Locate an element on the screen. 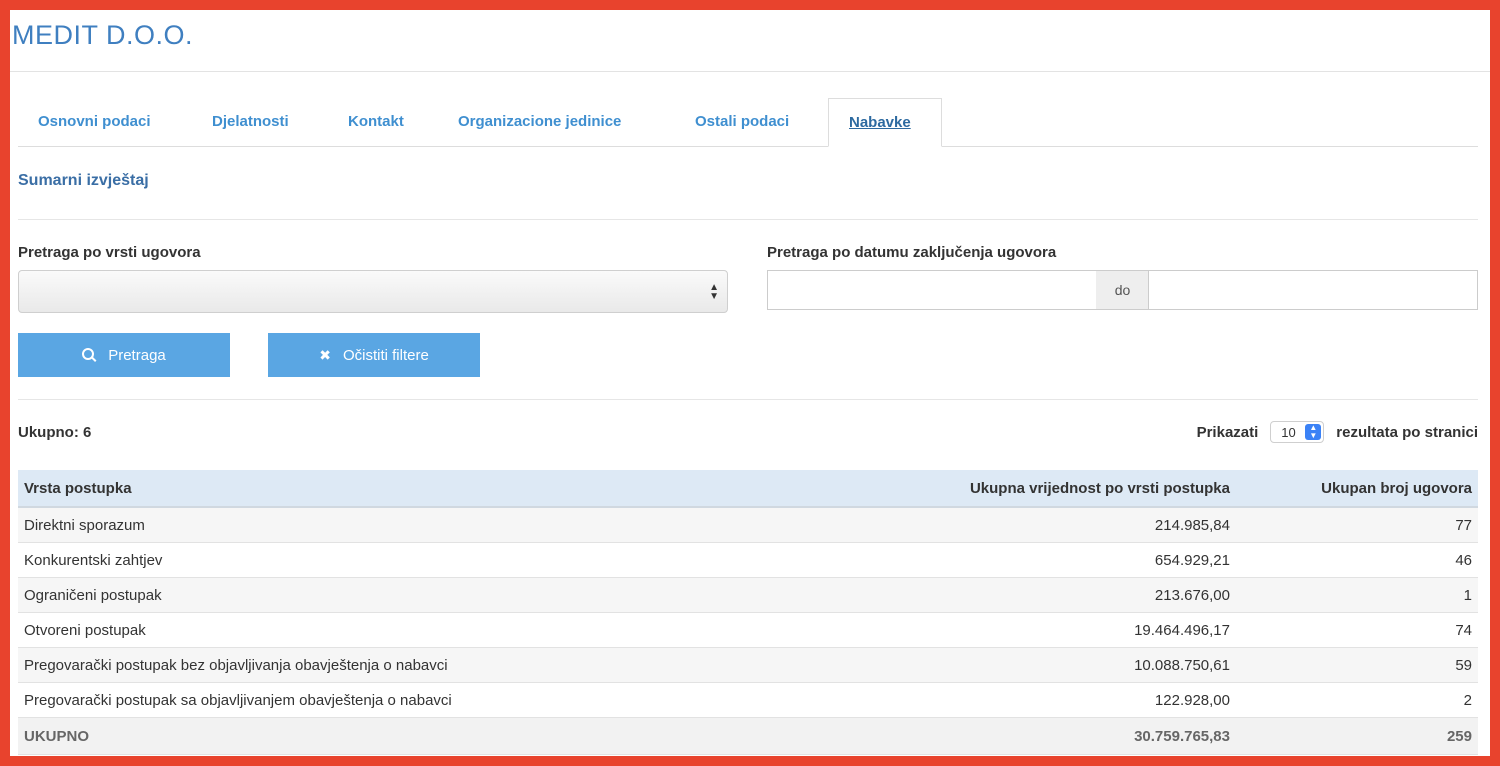 The image size is (1500, 766). cell-contract-count: 2 is located at coordinates (1357, 700).